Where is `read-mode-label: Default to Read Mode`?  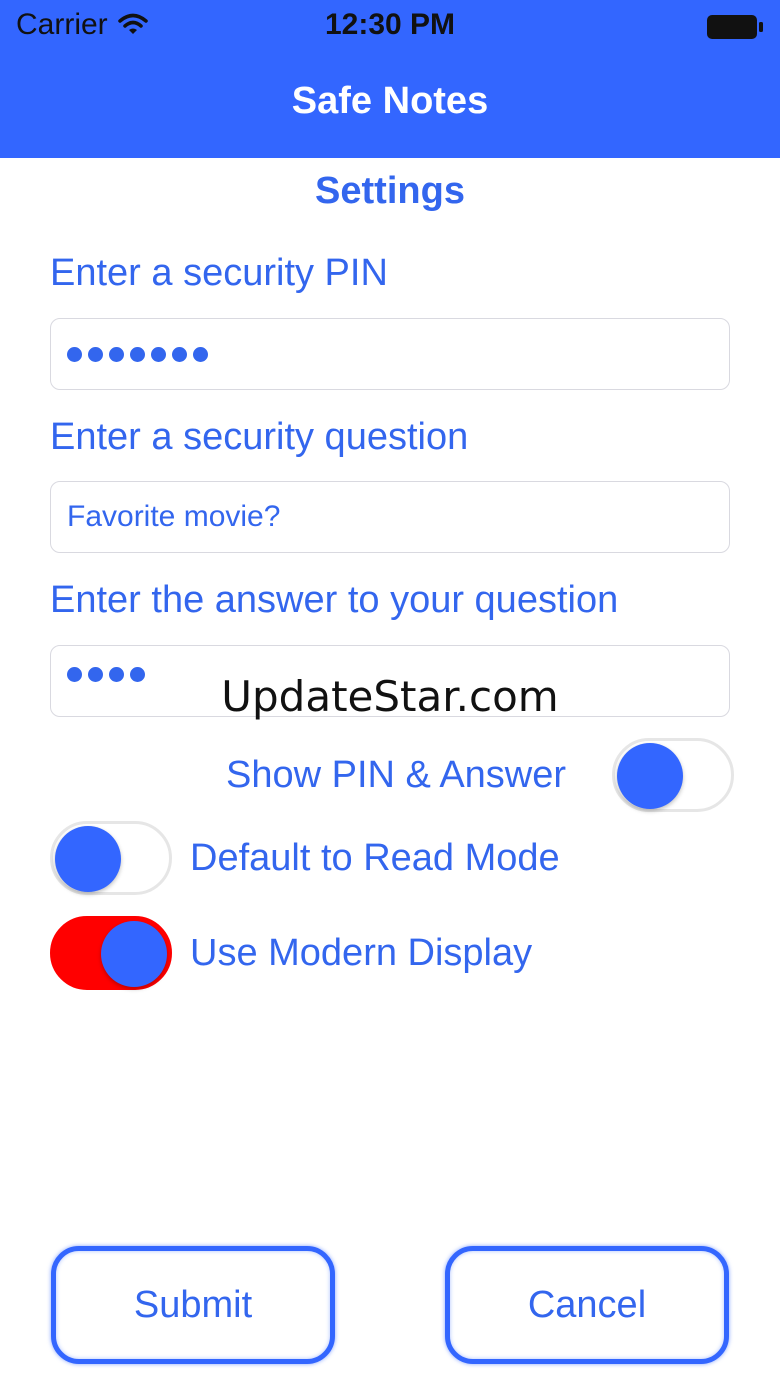
read-mode-label: Default to Read Mode is located at coordinates (375, 858).